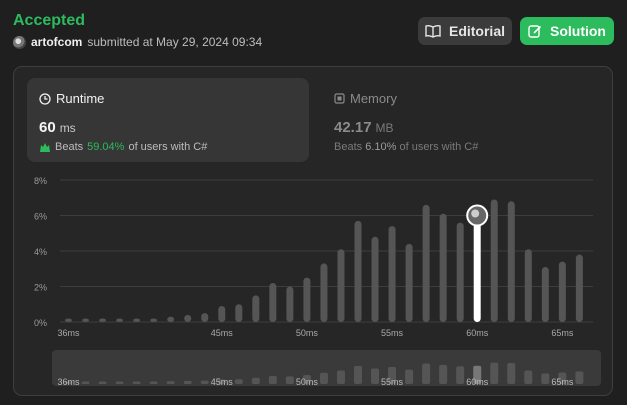 The width and height of the screenshot is (627, 405). I want to click on memory-title: Memory, so click(365, 98).